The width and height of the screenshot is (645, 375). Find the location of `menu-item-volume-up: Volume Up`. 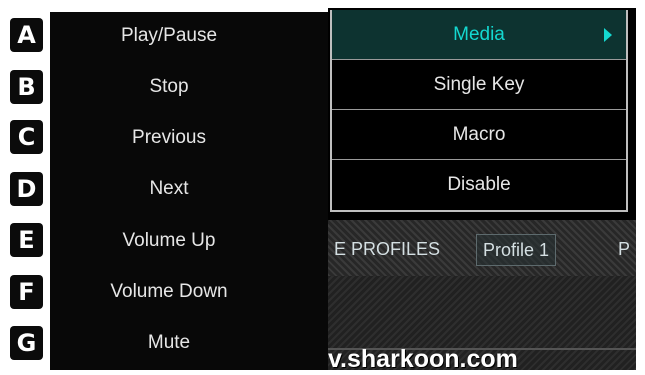

menu-item-volume-up: Volume Up is located at coordinates (169, 241).